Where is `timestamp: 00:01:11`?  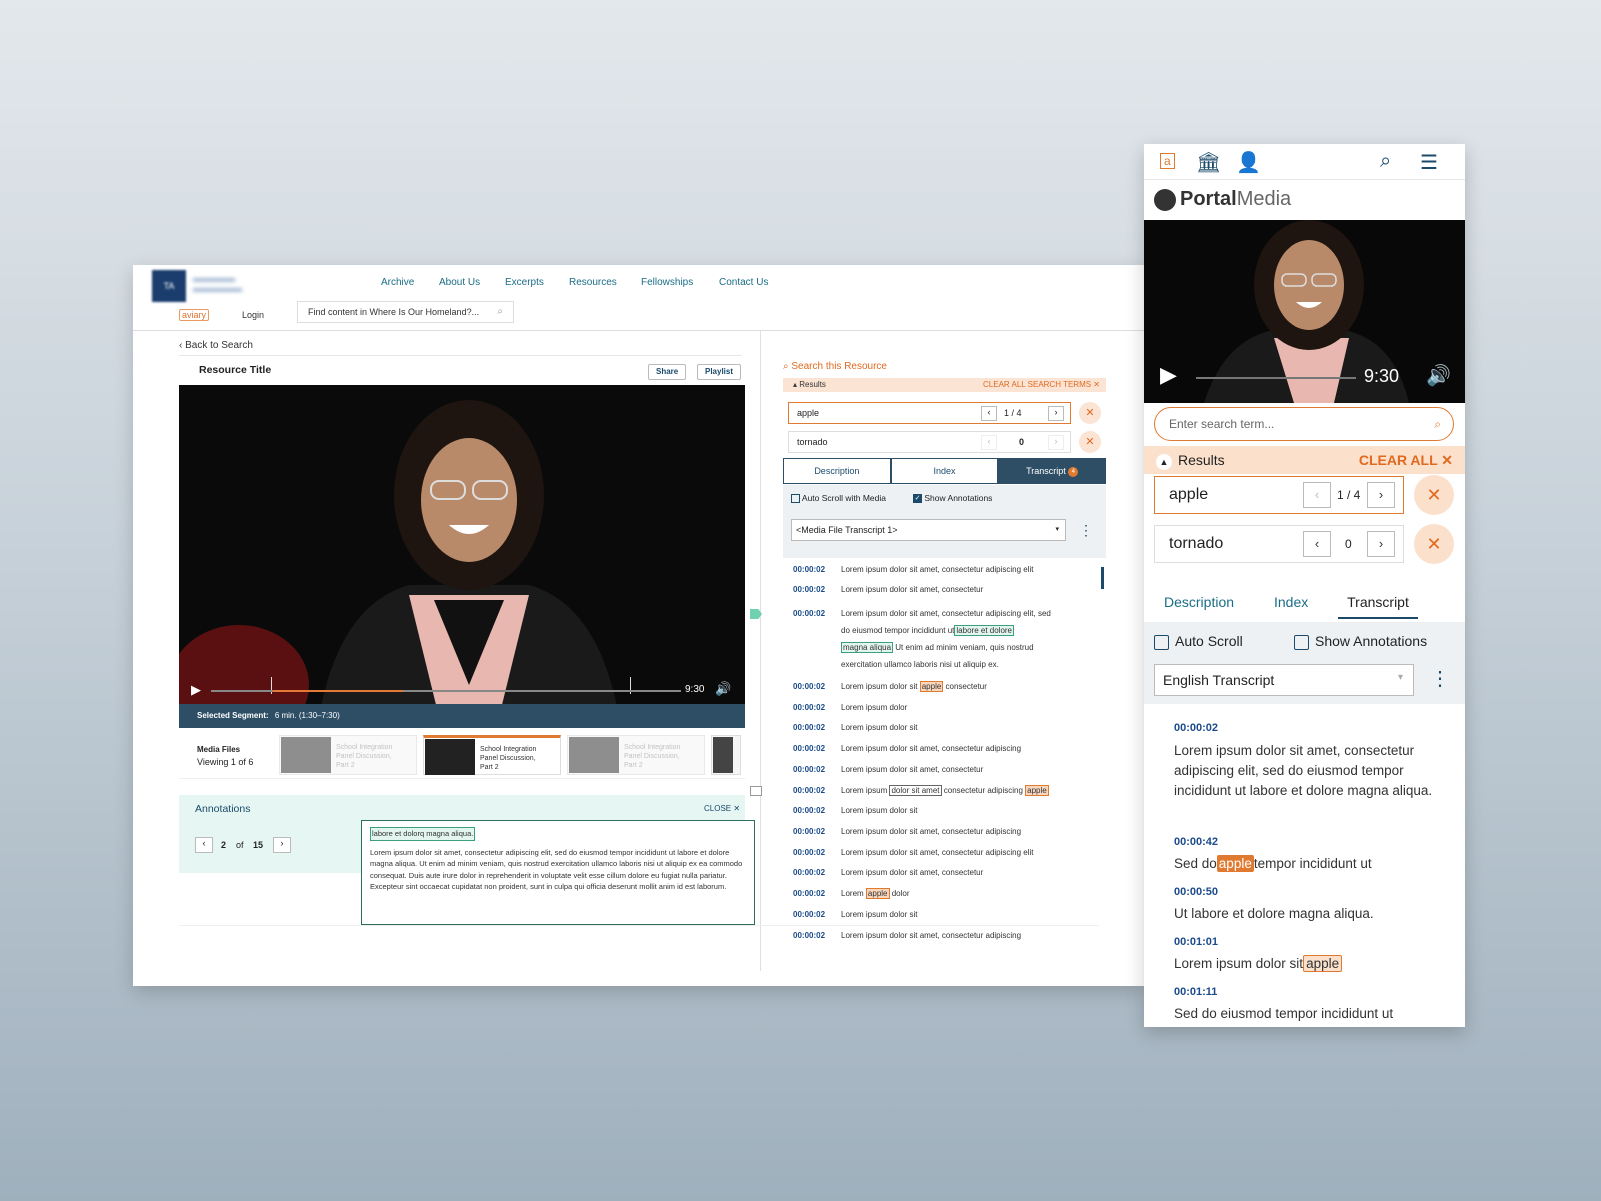 timestamp: 00:01:11 is located at coordinates (1195, 992).